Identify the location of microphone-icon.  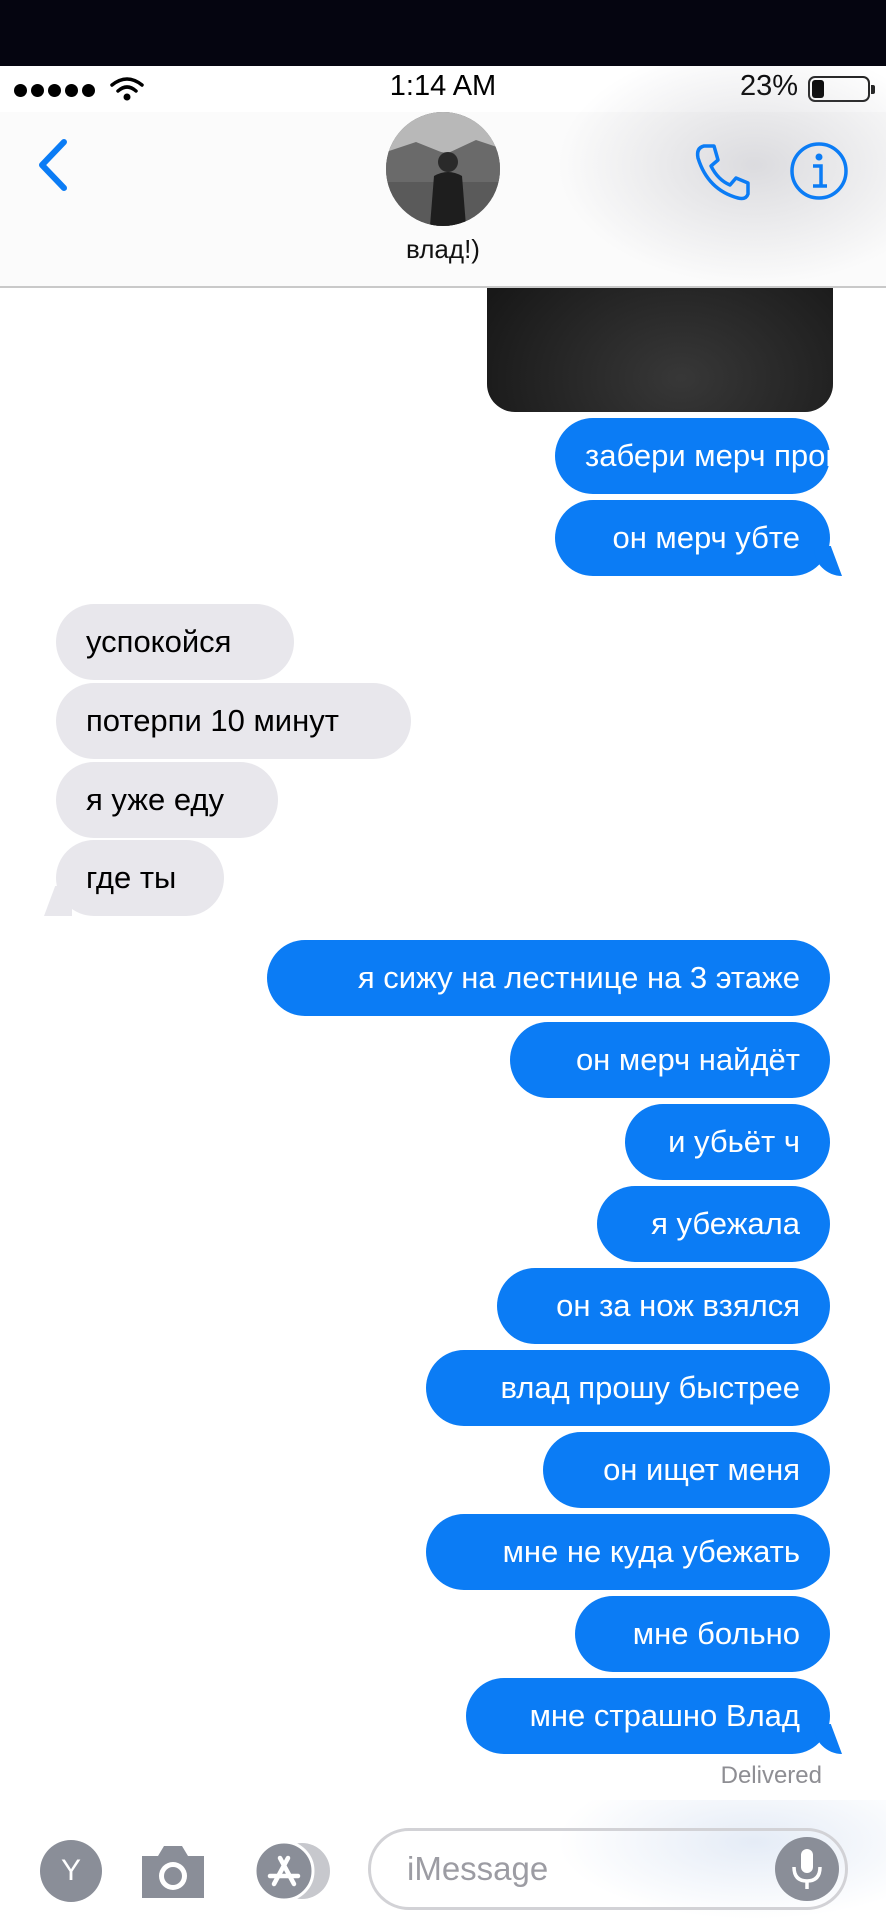
(807, 1869).